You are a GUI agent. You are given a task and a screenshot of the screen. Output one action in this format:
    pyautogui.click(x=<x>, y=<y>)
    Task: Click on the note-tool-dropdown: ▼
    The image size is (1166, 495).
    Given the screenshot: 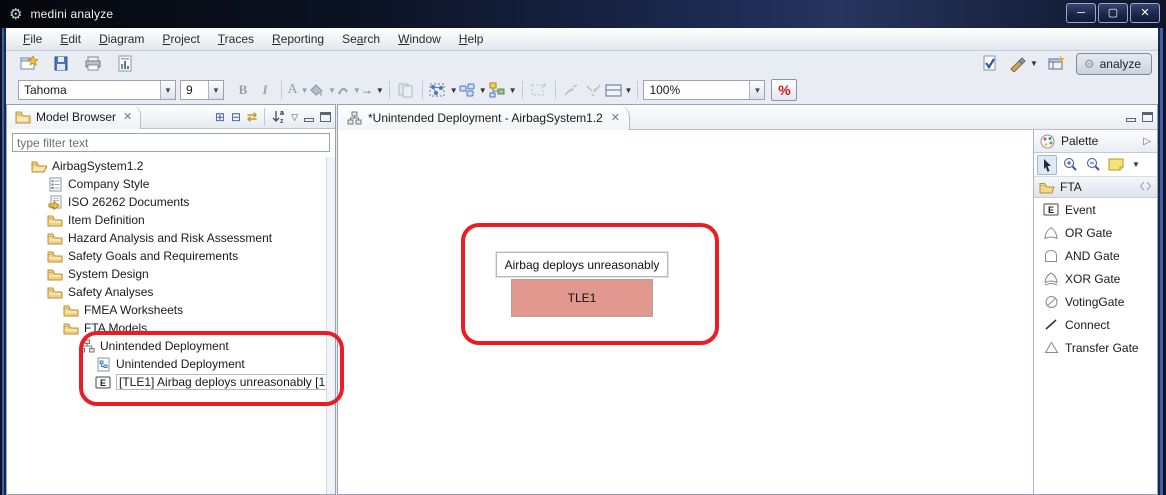 What is the action you would take?
    pyautogui.click(x=1136, y=164)
    